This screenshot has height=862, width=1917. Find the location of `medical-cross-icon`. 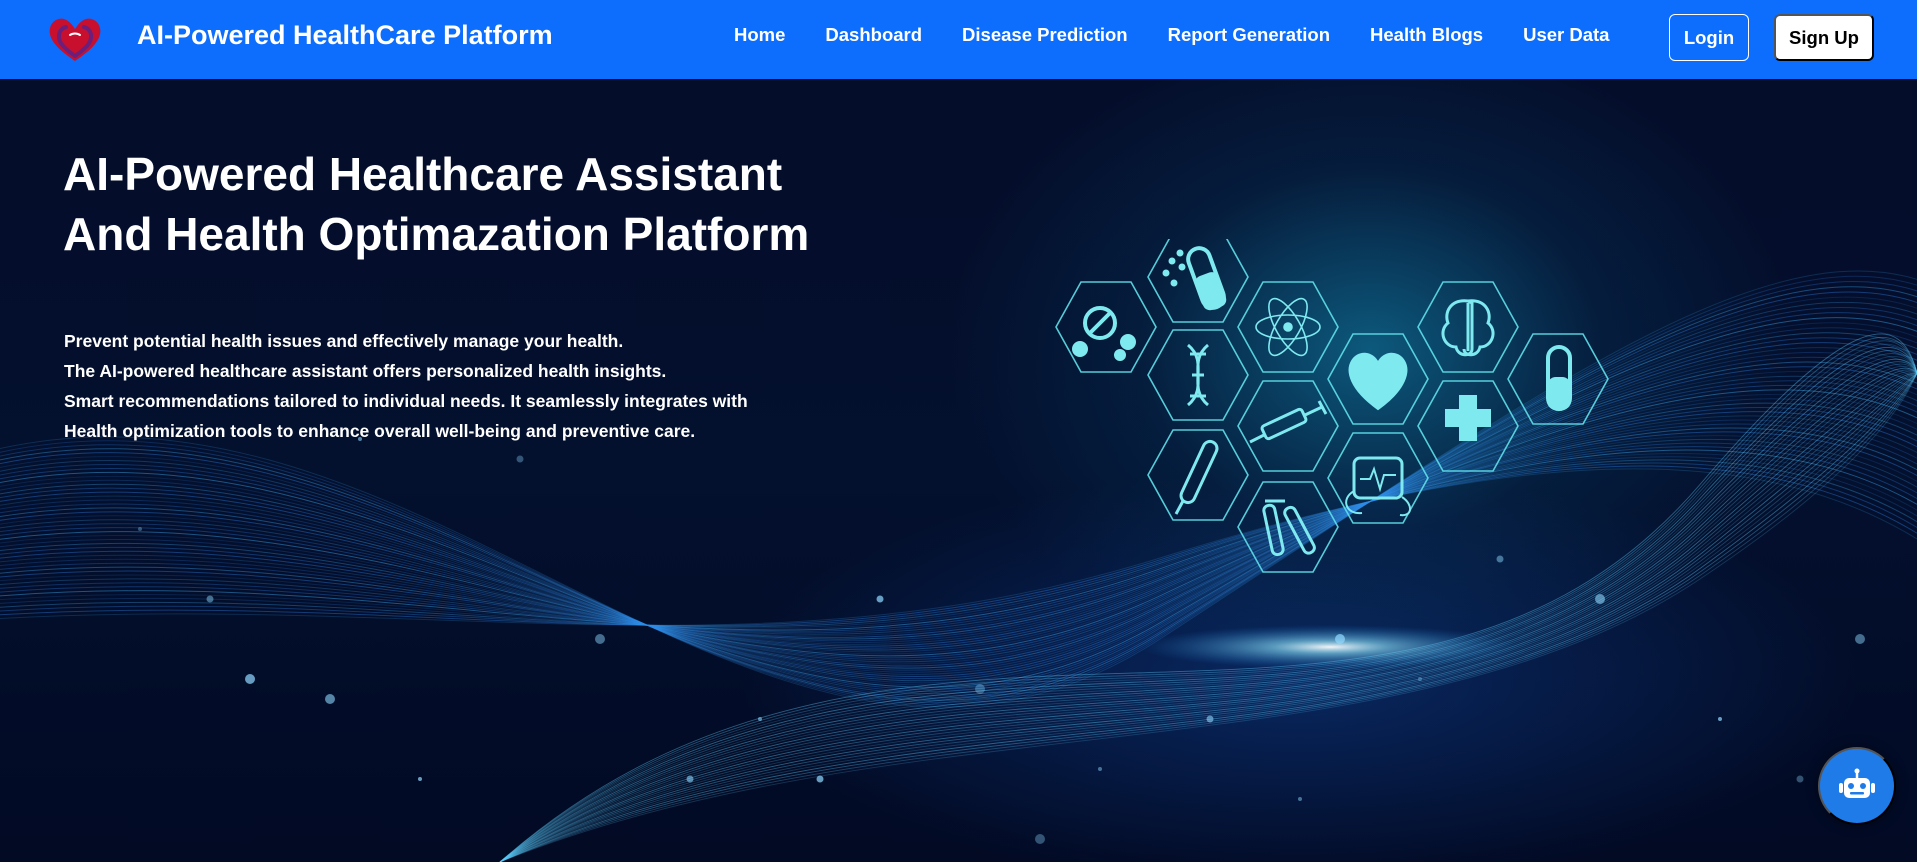

medical-cross-icon is located at coordinates (1468, 418).